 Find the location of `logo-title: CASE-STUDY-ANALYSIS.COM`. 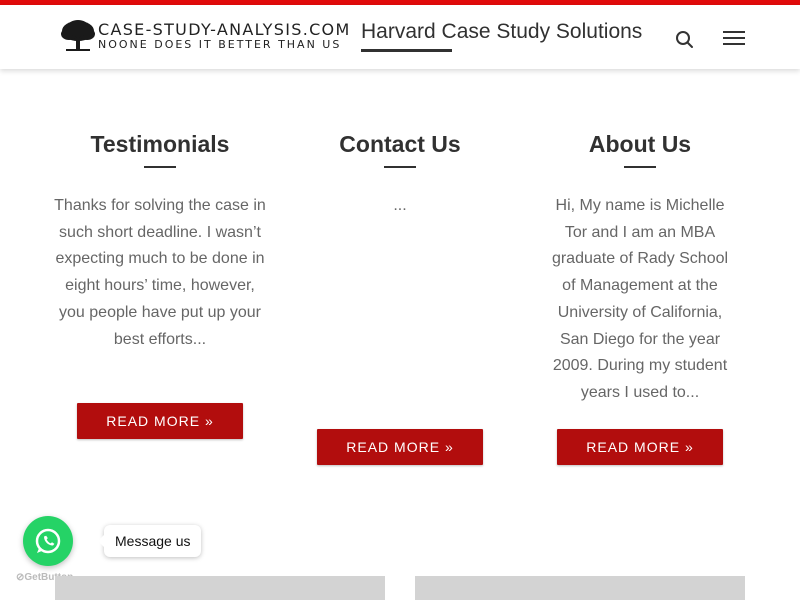

logo-title: CASE-STUDY-ANALYSIS.COM is located at coordinates (224, 29).